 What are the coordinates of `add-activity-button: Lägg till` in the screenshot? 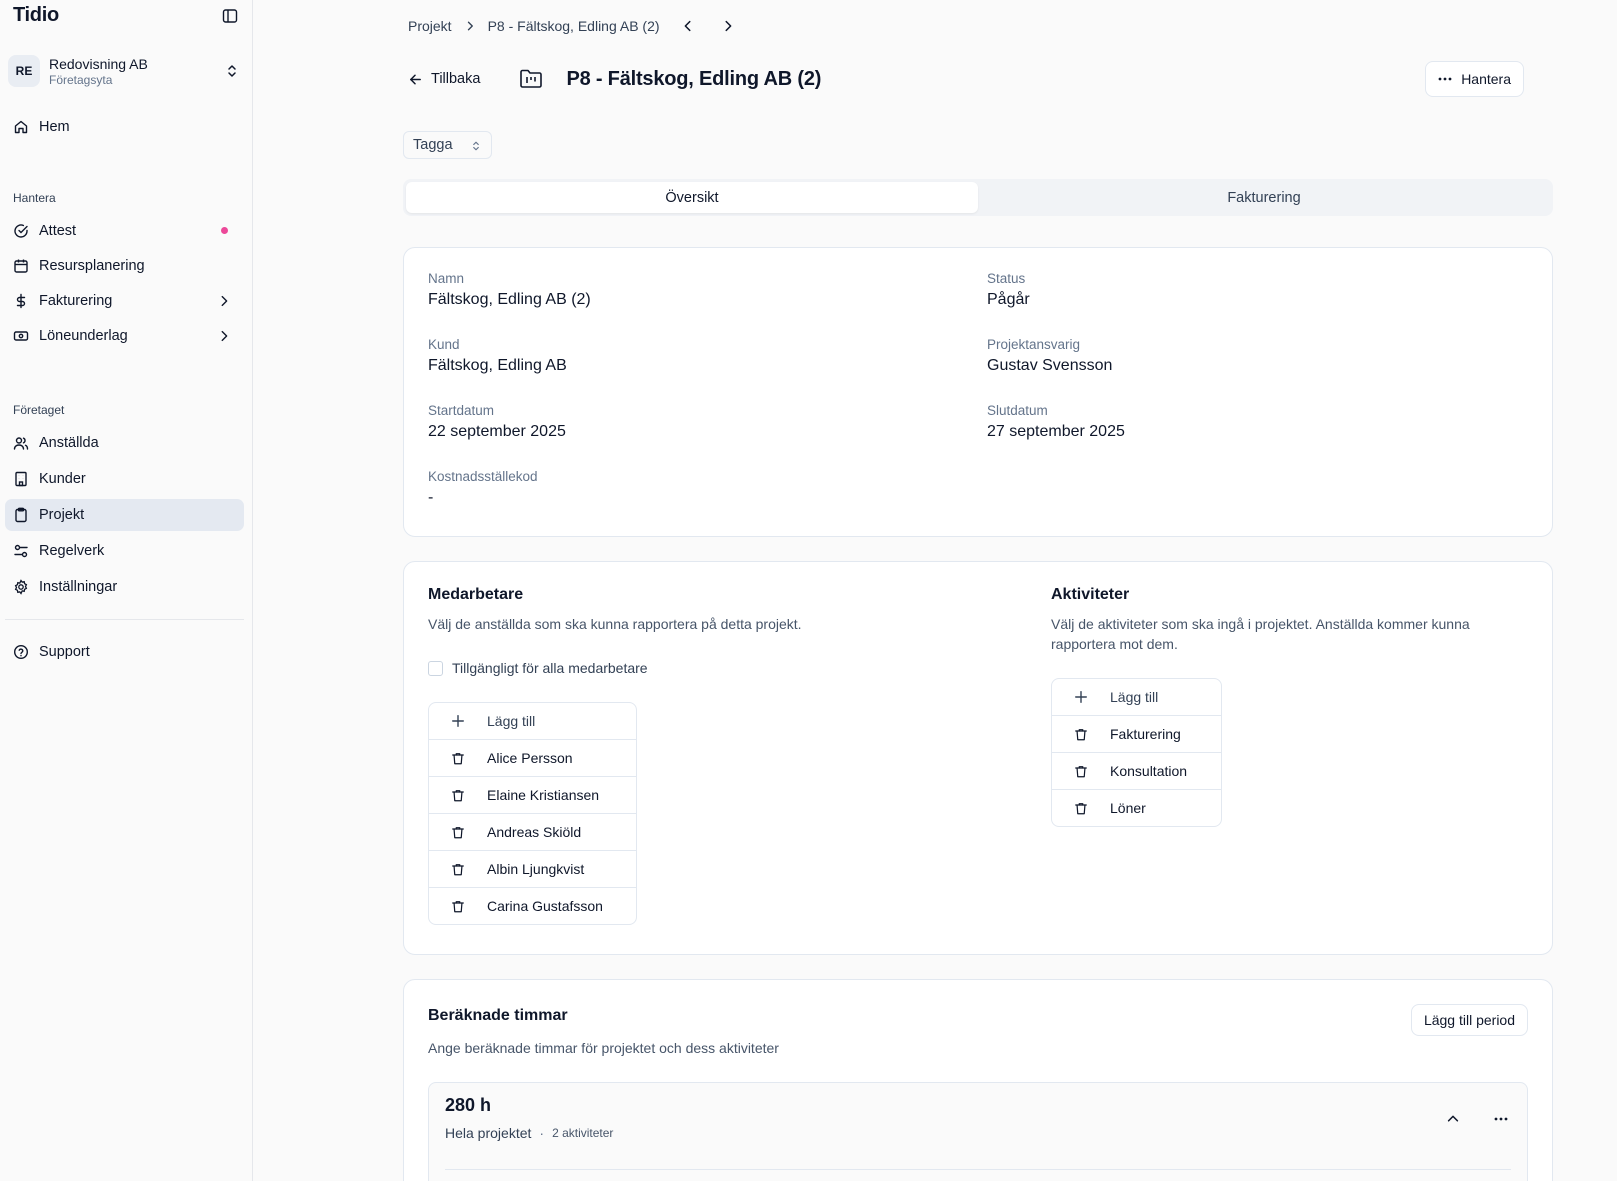 It's located at (1136, 697).